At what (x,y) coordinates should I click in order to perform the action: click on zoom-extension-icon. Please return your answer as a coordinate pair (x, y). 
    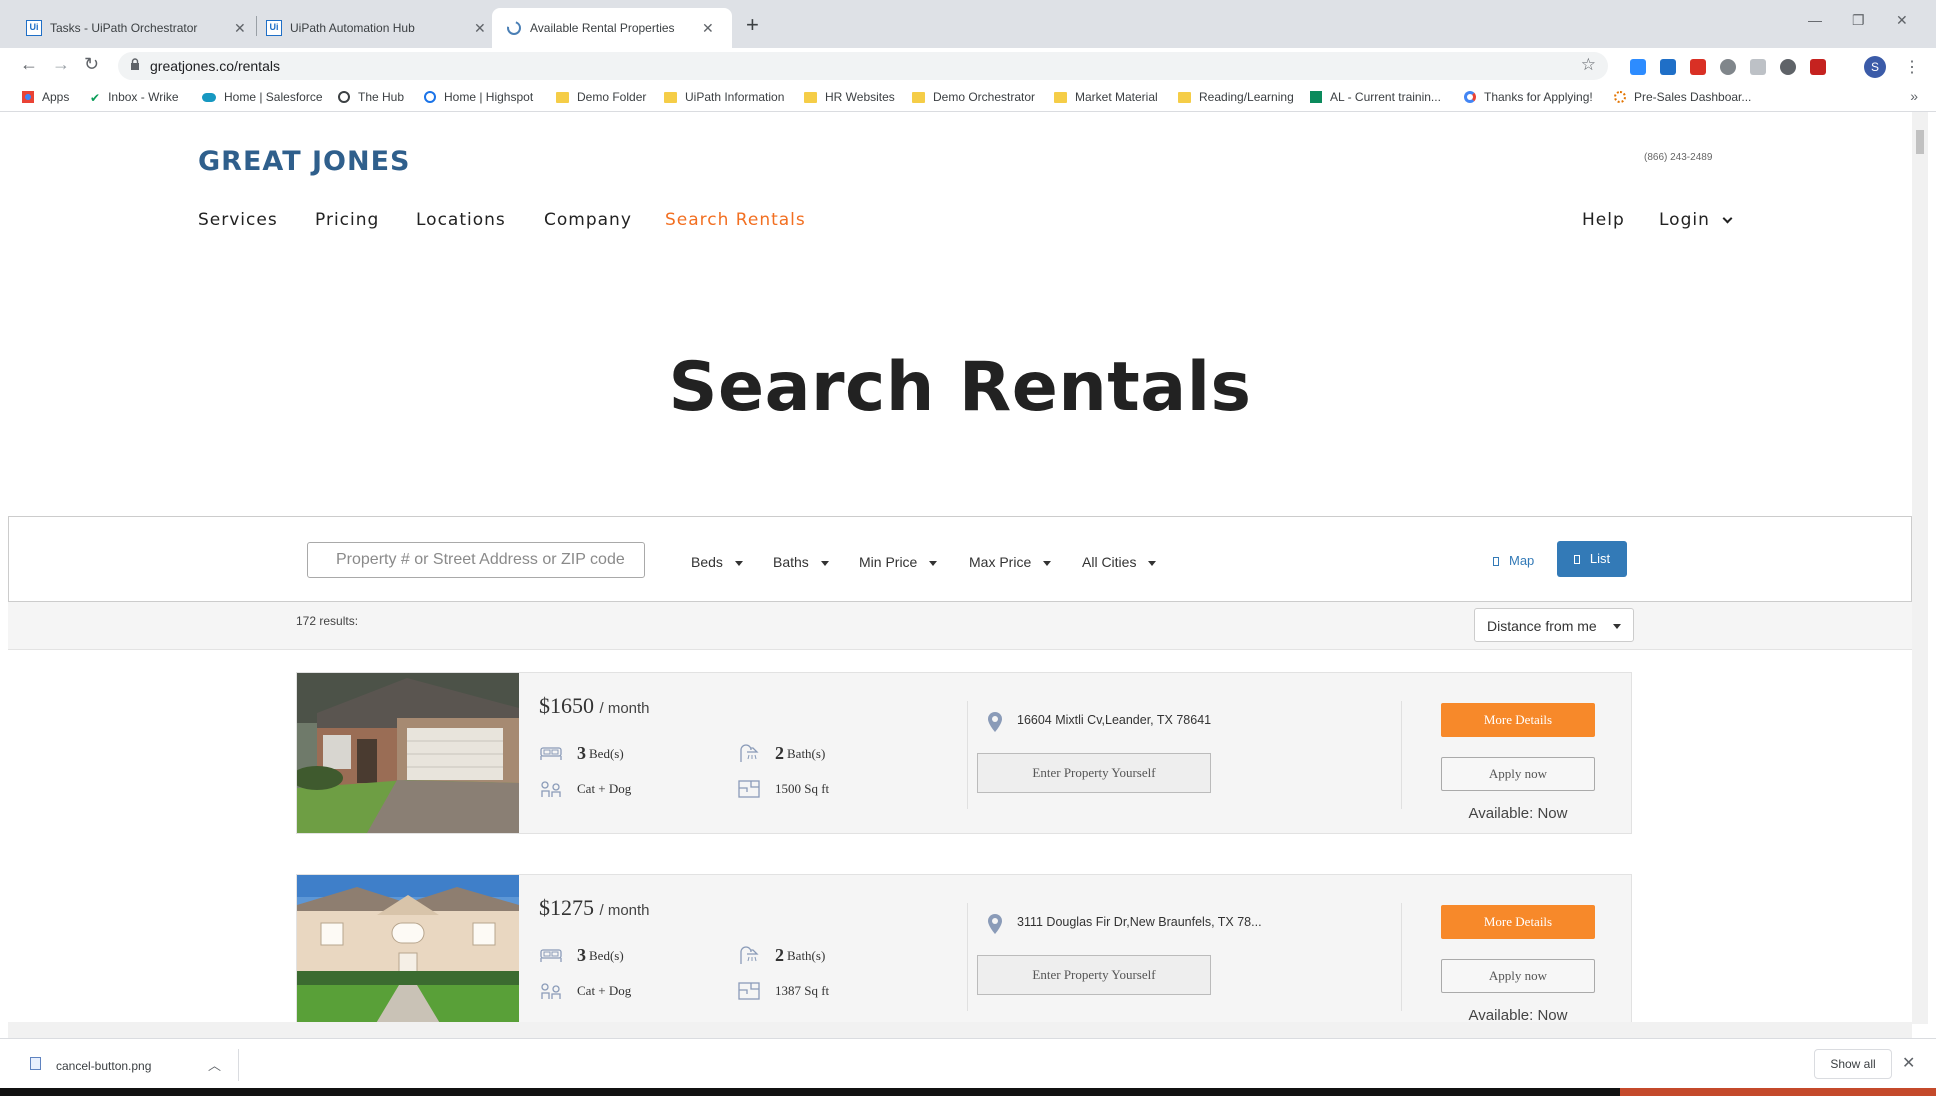
    Looking at the image, I should click on (1638, 67).